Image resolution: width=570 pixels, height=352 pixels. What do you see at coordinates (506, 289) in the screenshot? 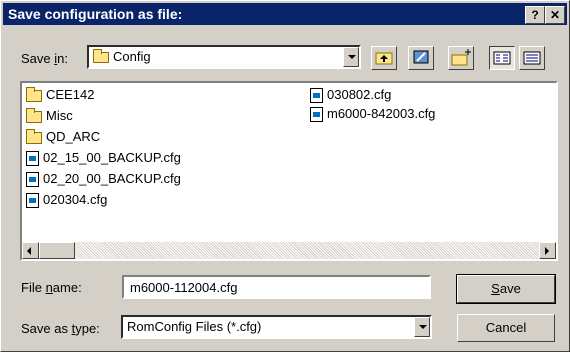
I see `save-button: Save` at bounding box center [506, 289].